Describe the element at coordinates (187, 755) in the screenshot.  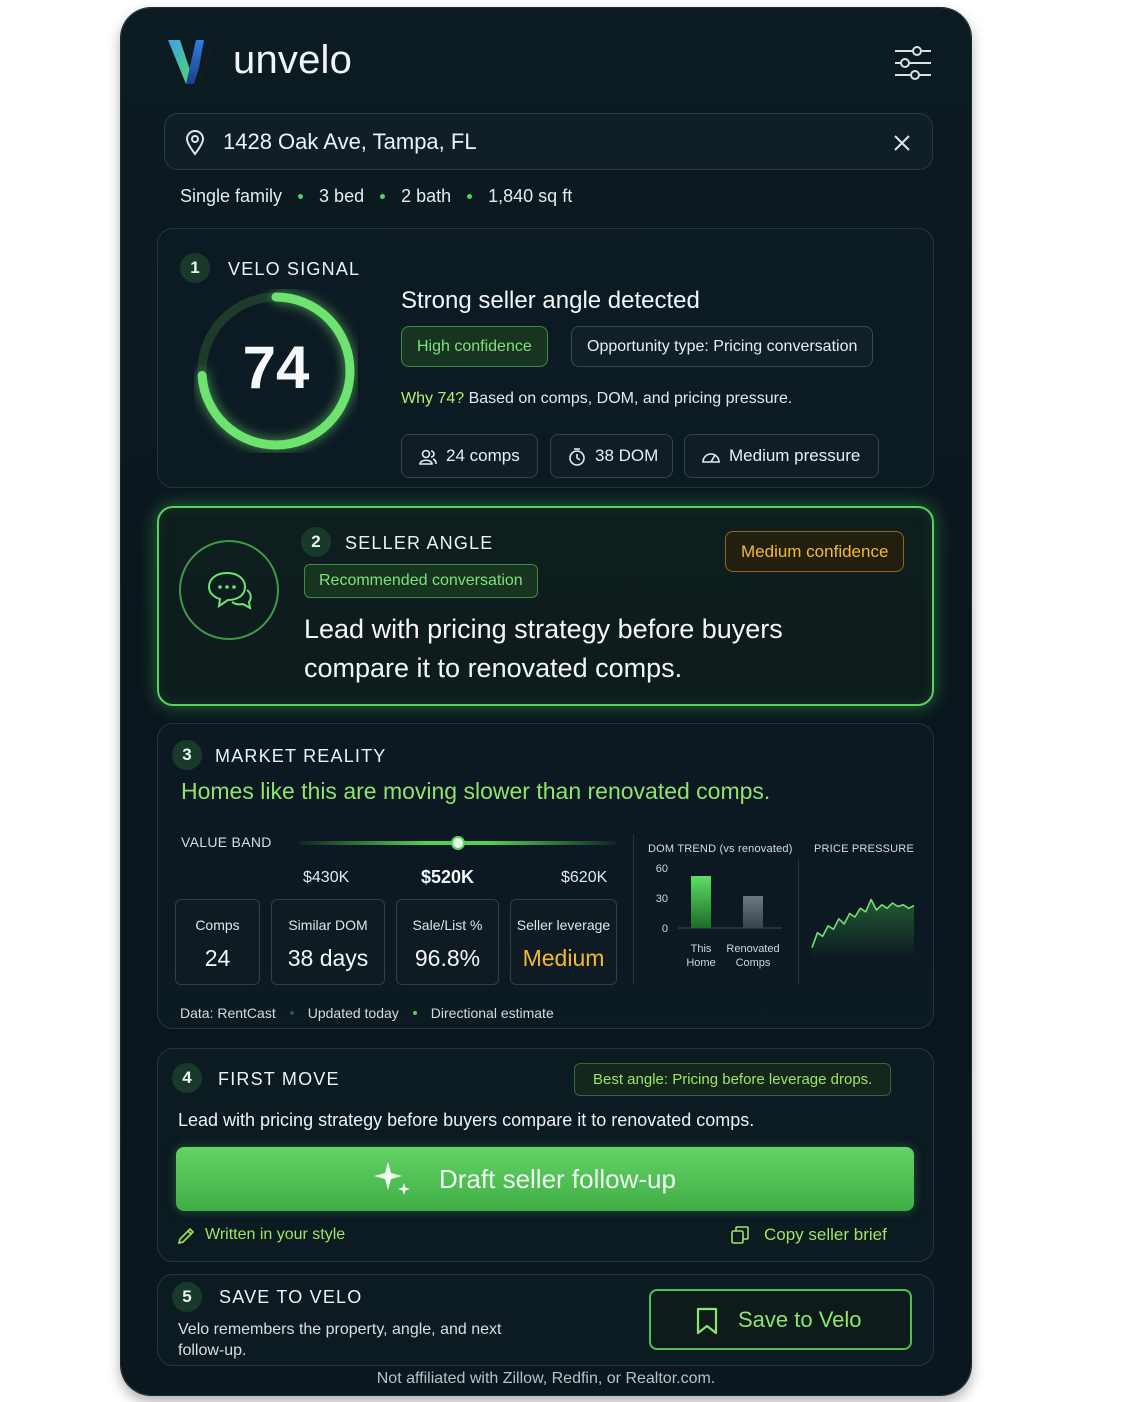
I see `step-number: 3` at that location.